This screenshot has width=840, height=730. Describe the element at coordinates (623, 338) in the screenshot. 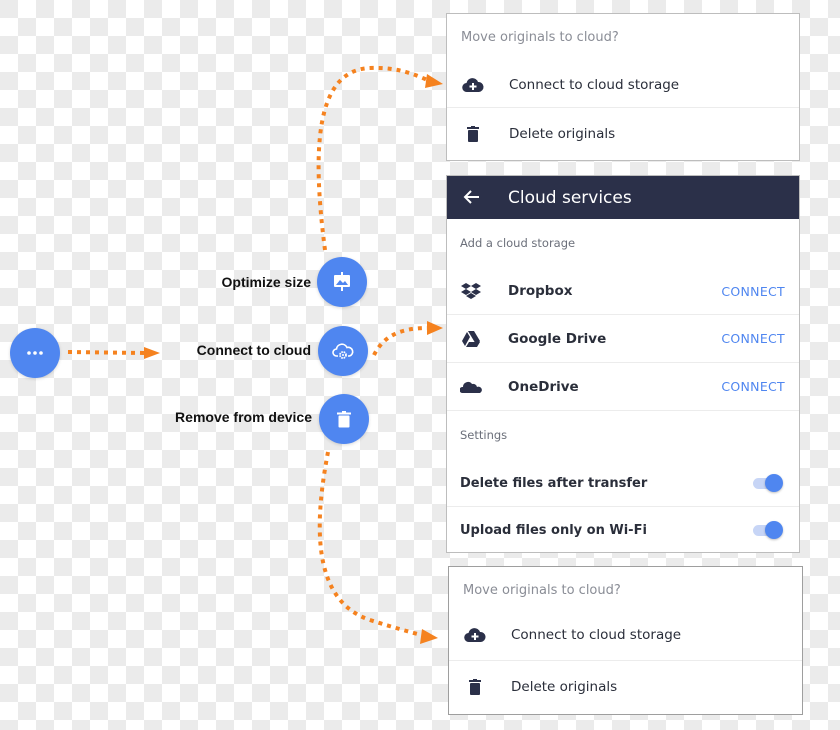

I see `service-row-google-drive: Google Drive CONNECT` at that location.